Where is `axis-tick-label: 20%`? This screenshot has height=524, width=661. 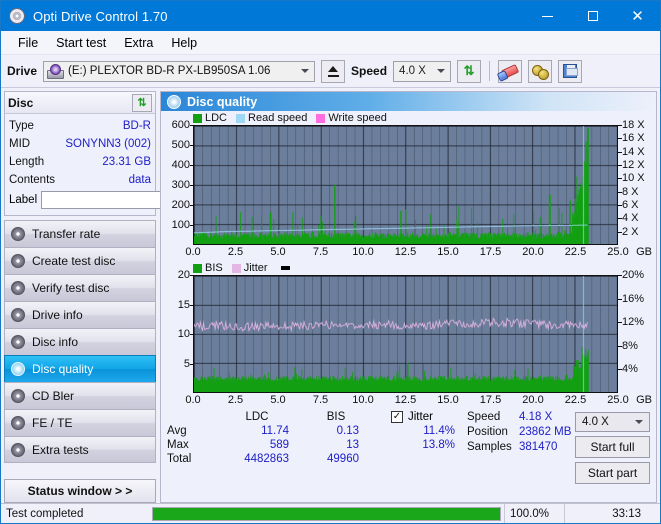
axis-tick-label: 20% is located at coordinates (631, 275).